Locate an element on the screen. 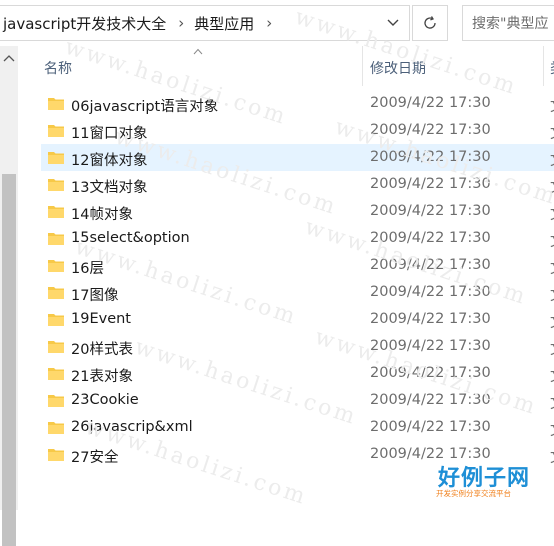 This screenshot has height=546, width=554. sort-ascending-icon is located at coordinates (198, 51).